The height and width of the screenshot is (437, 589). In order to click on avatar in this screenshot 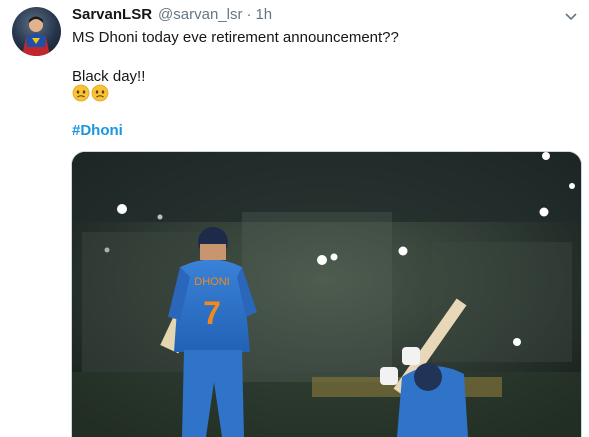, I will do `click(36, 31)`.